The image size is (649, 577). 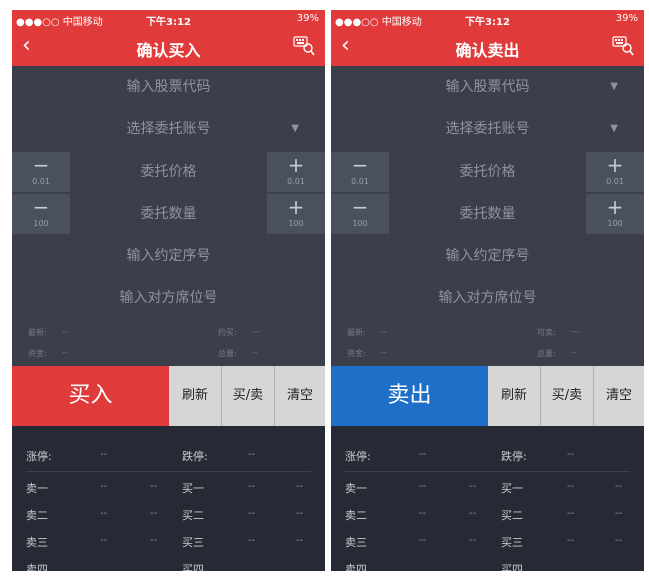 I want to click on buy1-price: --, so click(x=571, y=486).